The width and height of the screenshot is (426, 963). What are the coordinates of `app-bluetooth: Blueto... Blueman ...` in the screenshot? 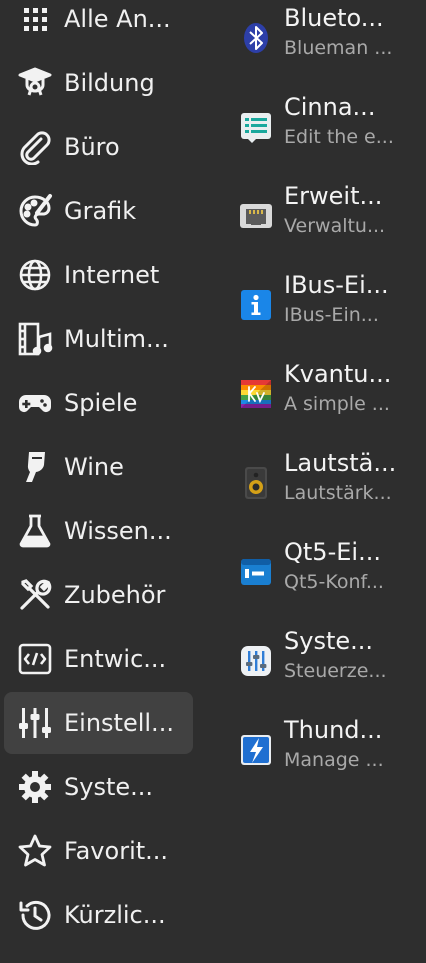 It's located at (325, 42).